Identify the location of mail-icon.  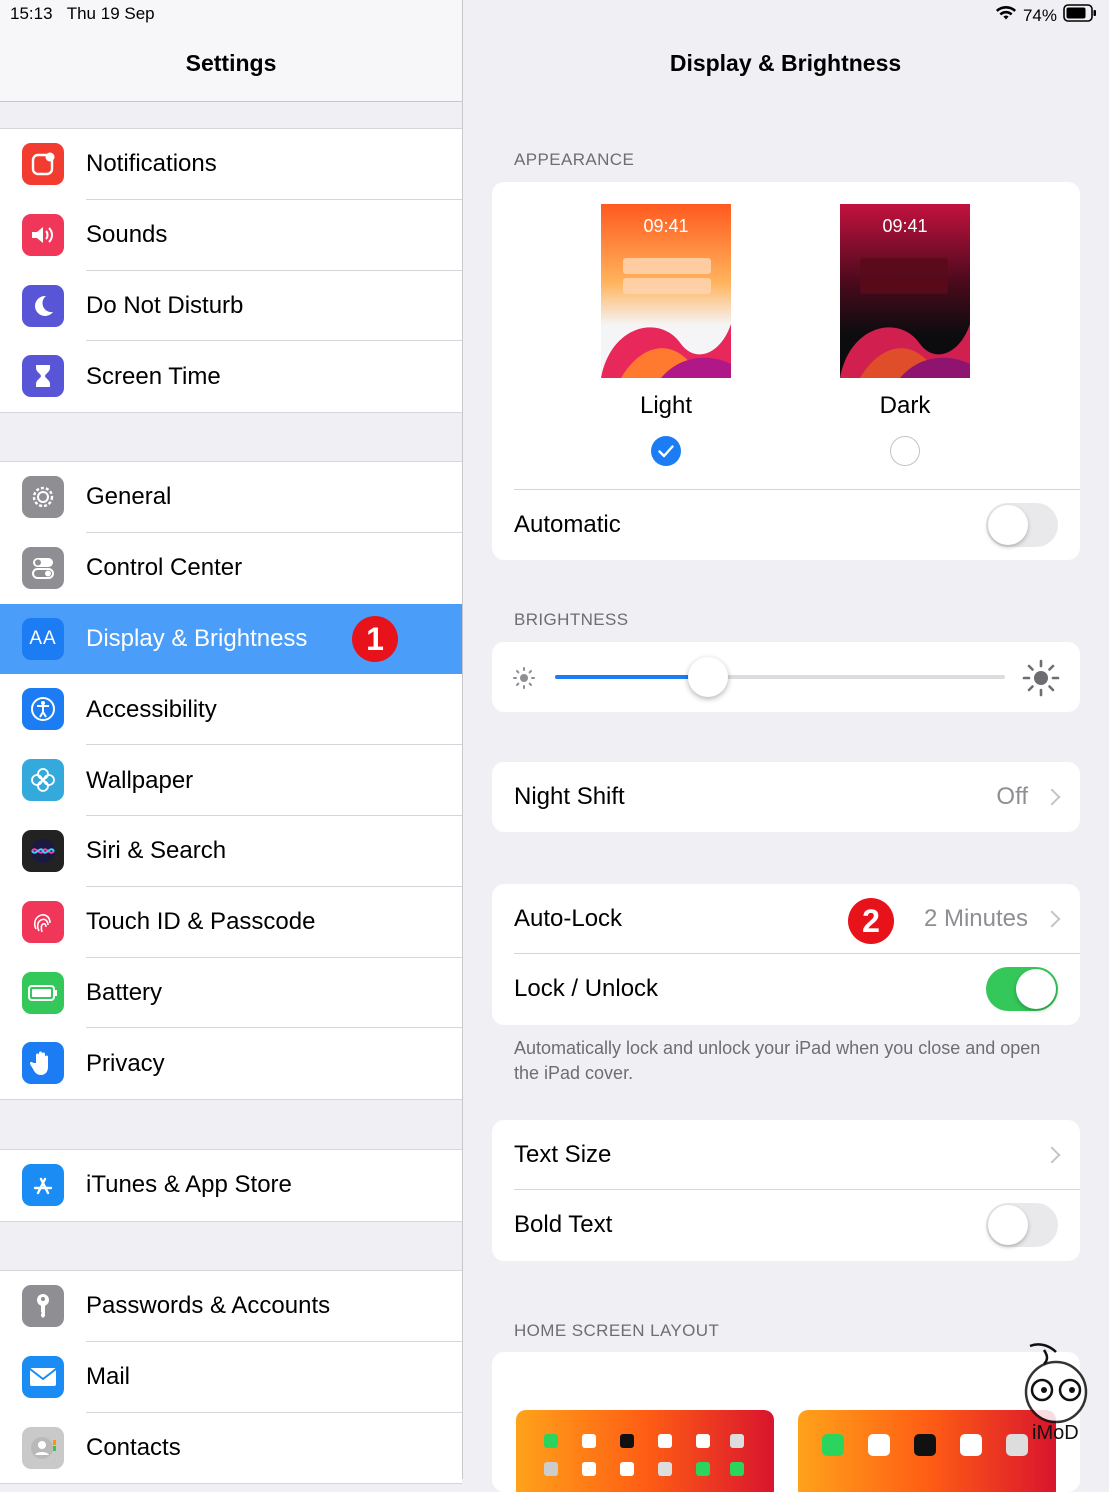
(43, 1376).